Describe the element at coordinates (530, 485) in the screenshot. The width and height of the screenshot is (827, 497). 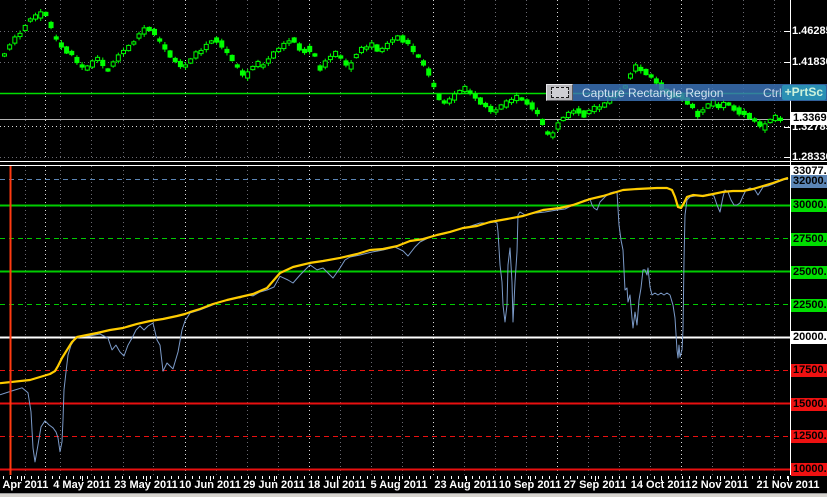
I see `date-axis-label: 10 Sep 2011` at that location.